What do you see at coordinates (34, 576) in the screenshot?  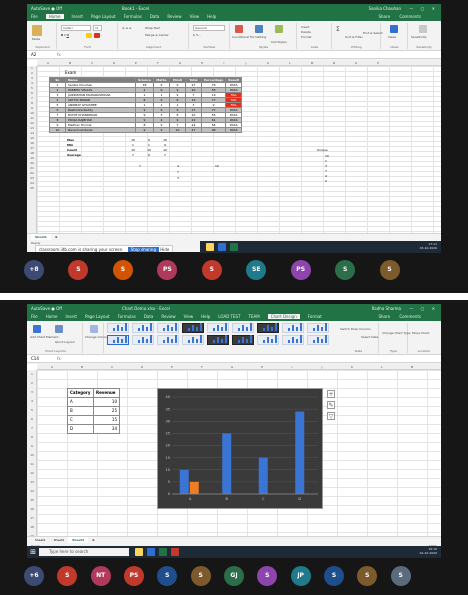 I see `participant-avatar: +6` at bounding box center [34, 576].